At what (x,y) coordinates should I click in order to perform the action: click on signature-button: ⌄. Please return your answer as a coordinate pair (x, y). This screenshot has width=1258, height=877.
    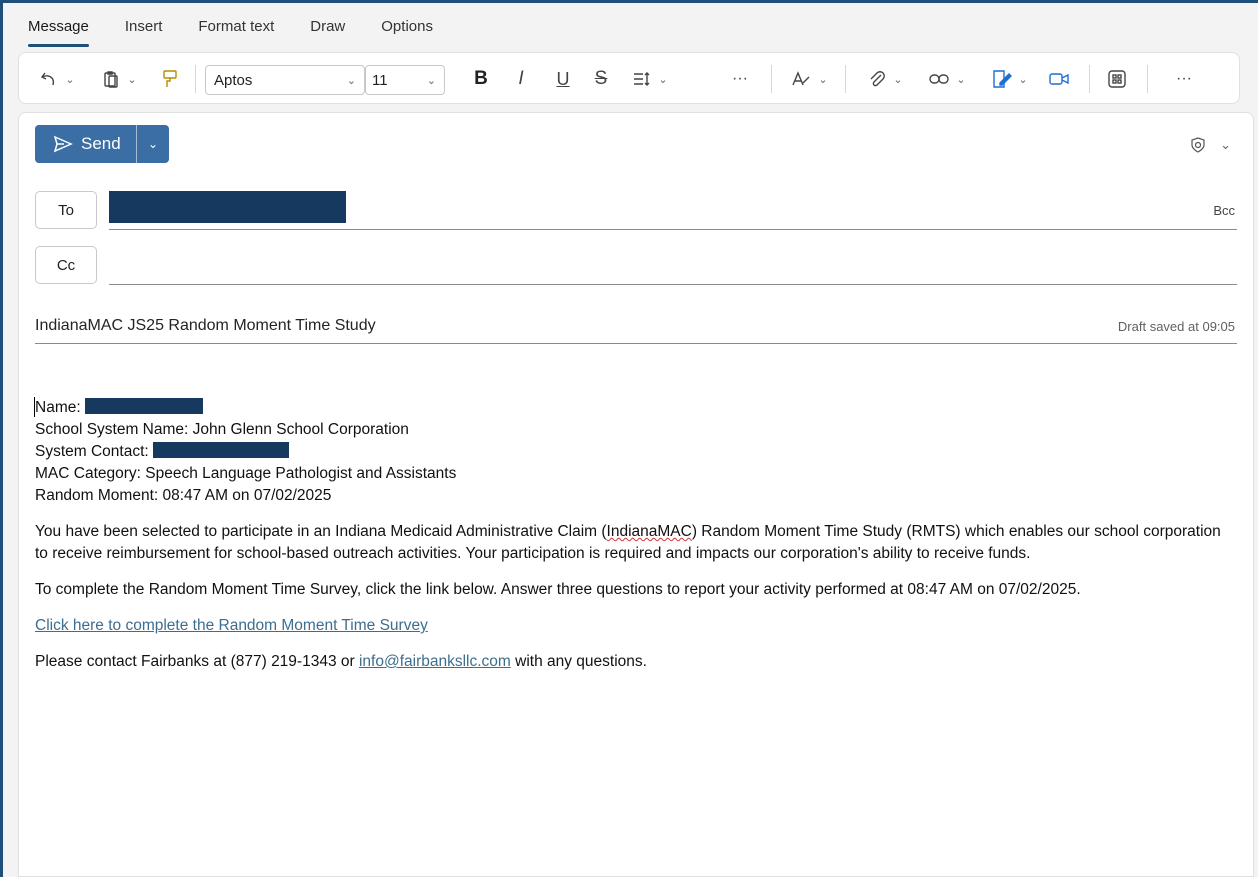
    Looking at the image, I should click on (1009, 79).